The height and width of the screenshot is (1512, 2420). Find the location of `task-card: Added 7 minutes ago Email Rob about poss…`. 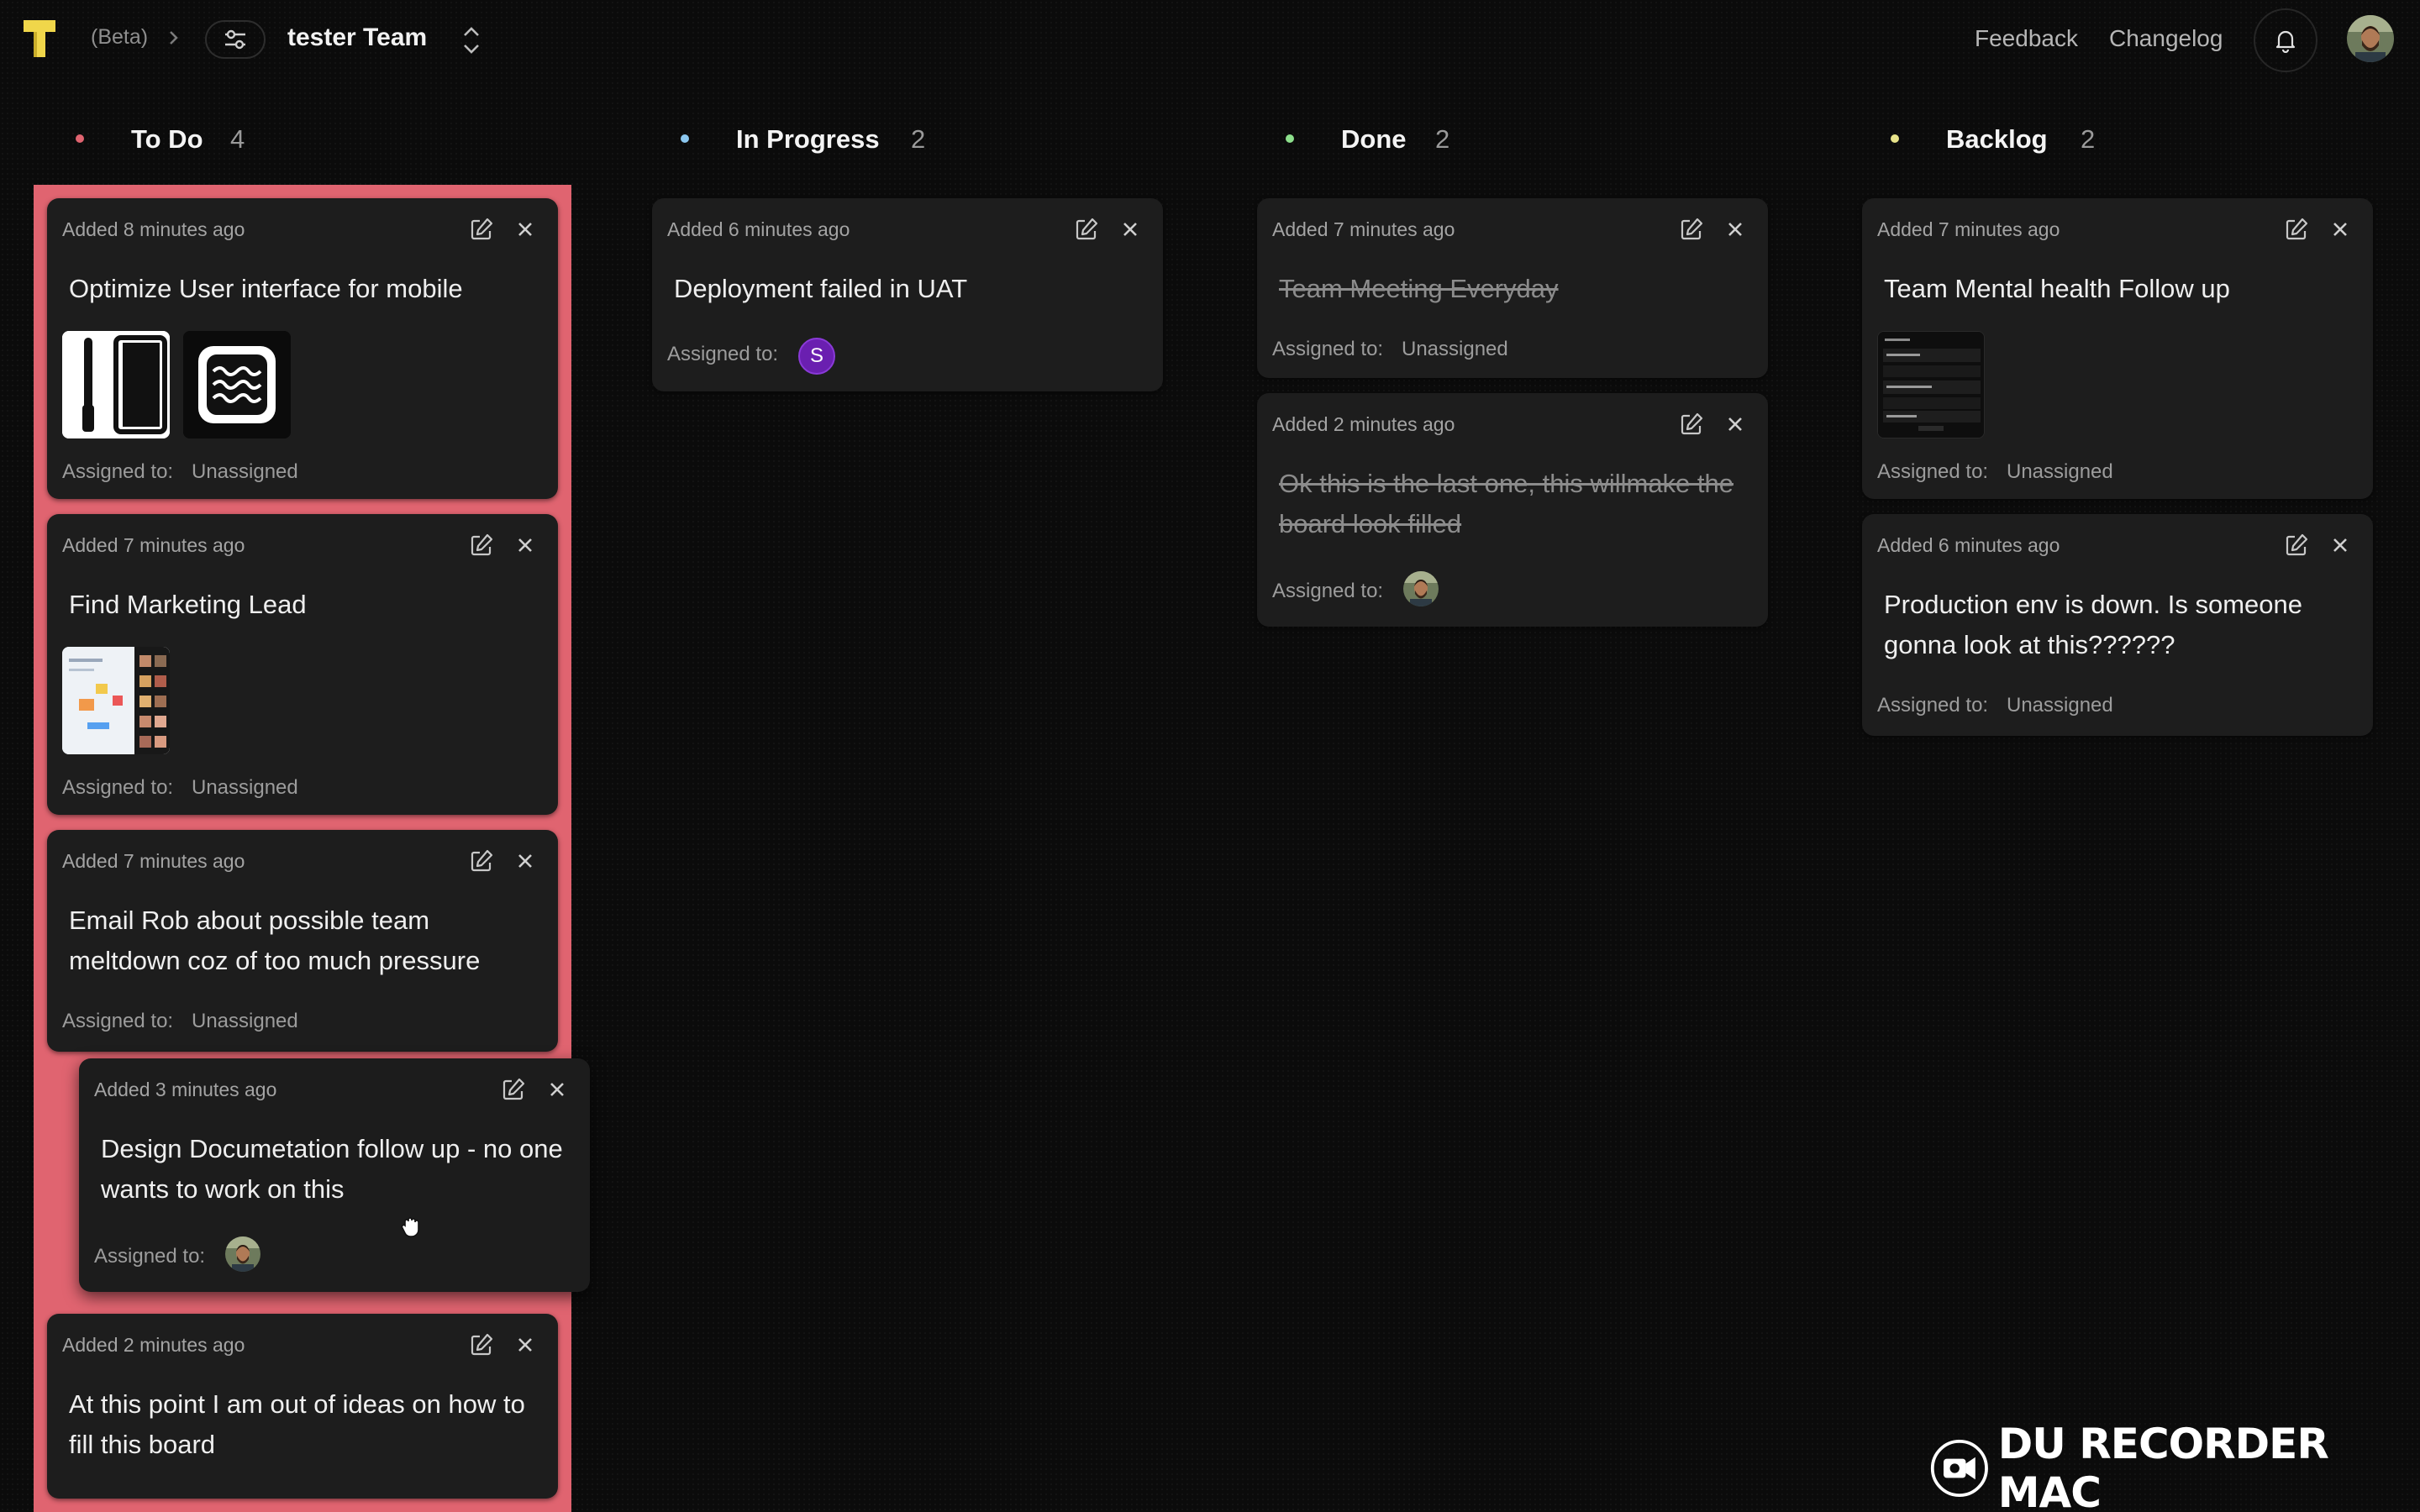

task-card: Added 7 minutes ago Email Rob about poss… is located at coordinates (302, 941).